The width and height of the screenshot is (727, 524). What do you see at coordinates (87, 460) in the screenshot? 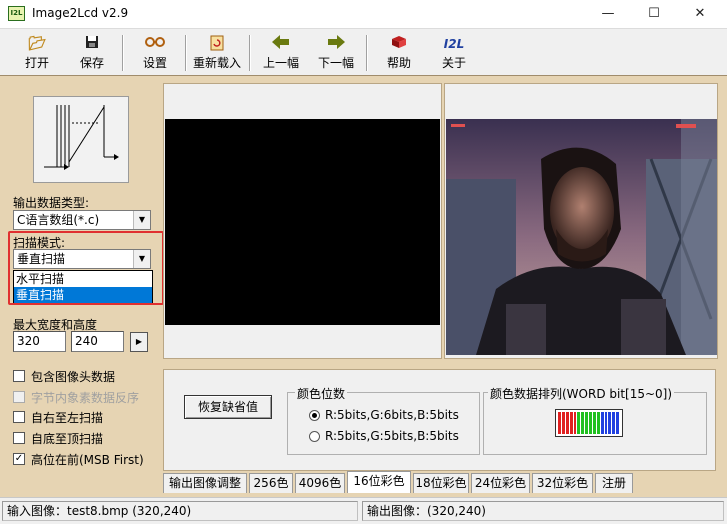
I see `checkbox-msb-first-label: 高位在前(MSB First)` at bounding box center [87, 460].